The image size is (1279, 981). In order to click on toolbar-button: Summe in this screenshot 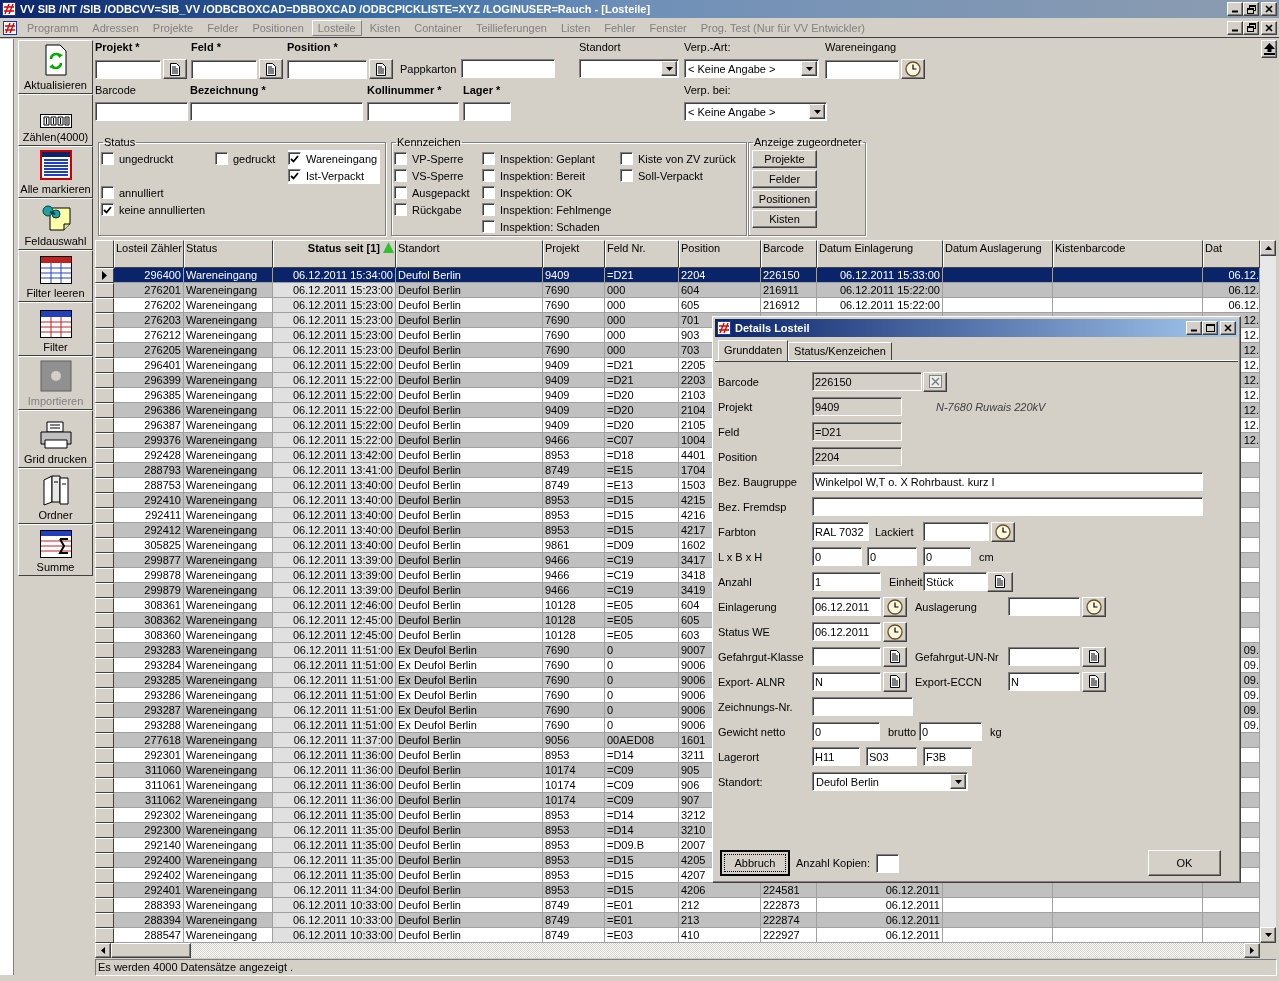, I will do `click(55, 550)`.